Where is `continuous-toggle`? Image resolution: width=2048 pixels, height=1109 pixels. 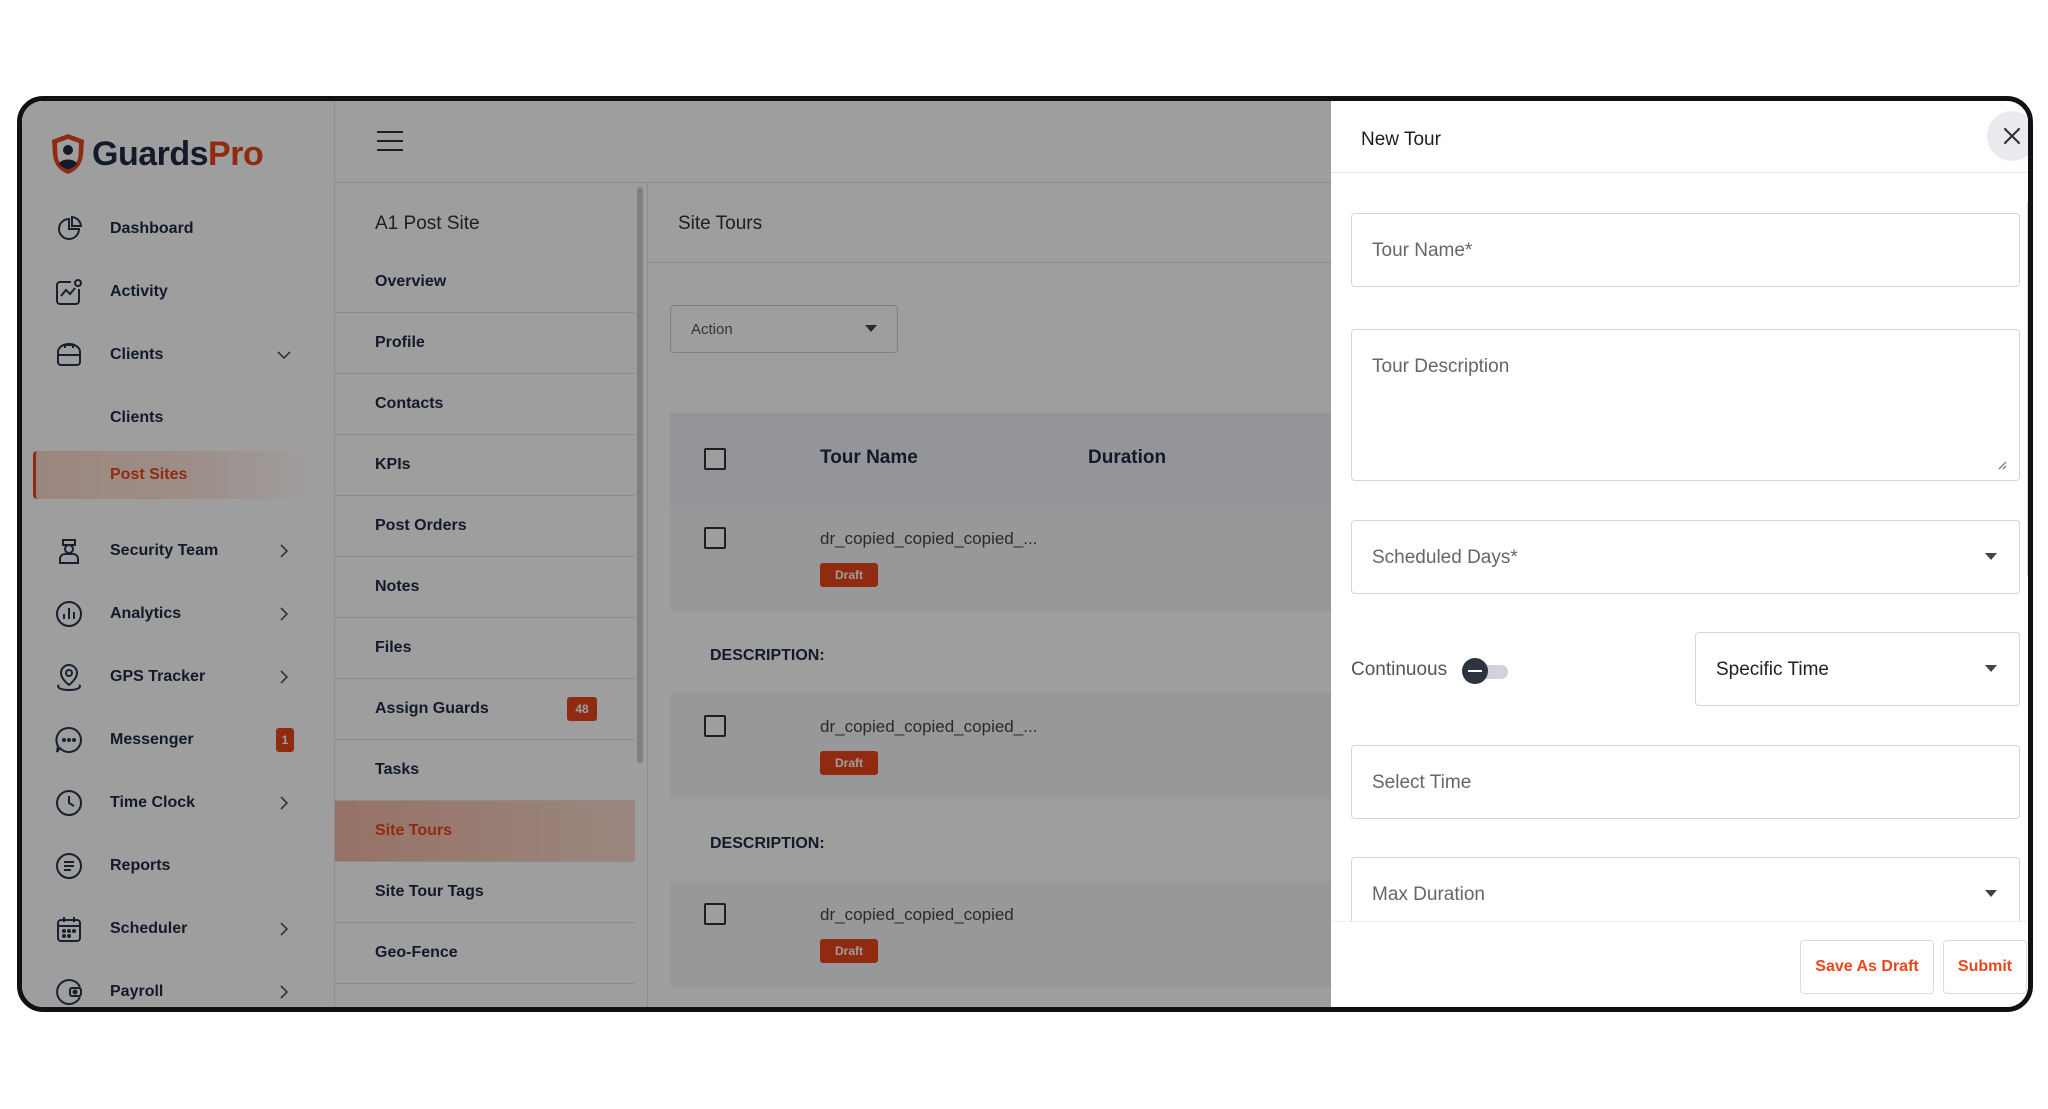
continuous-toggle is located at coordinates (1486, 671).